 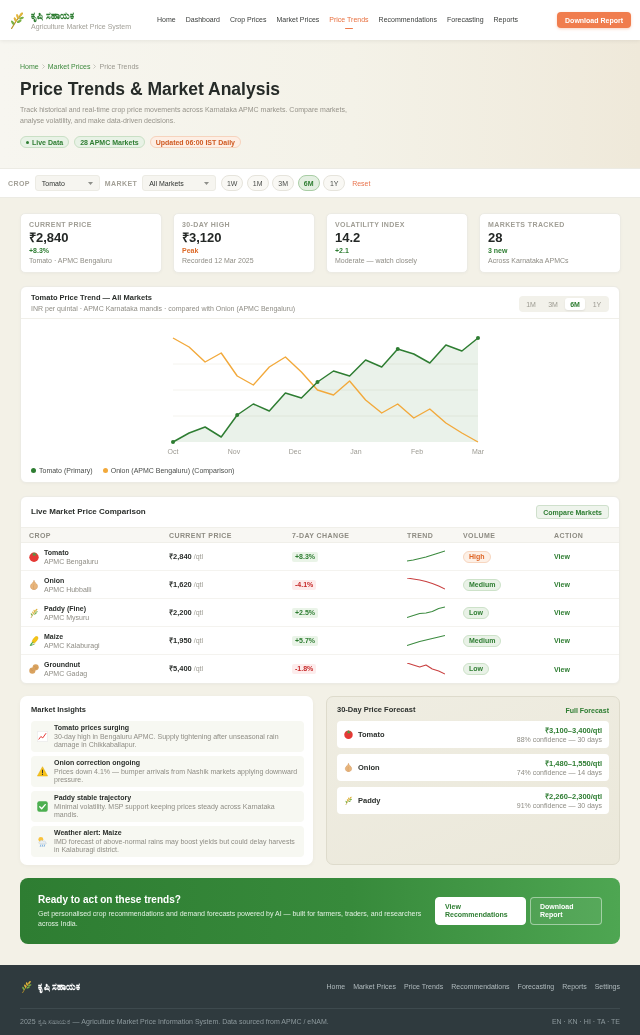 What do you see at coordinates (34, 640) in the screenshot?
I see `corn-icon` at bounding box center [34, 640].